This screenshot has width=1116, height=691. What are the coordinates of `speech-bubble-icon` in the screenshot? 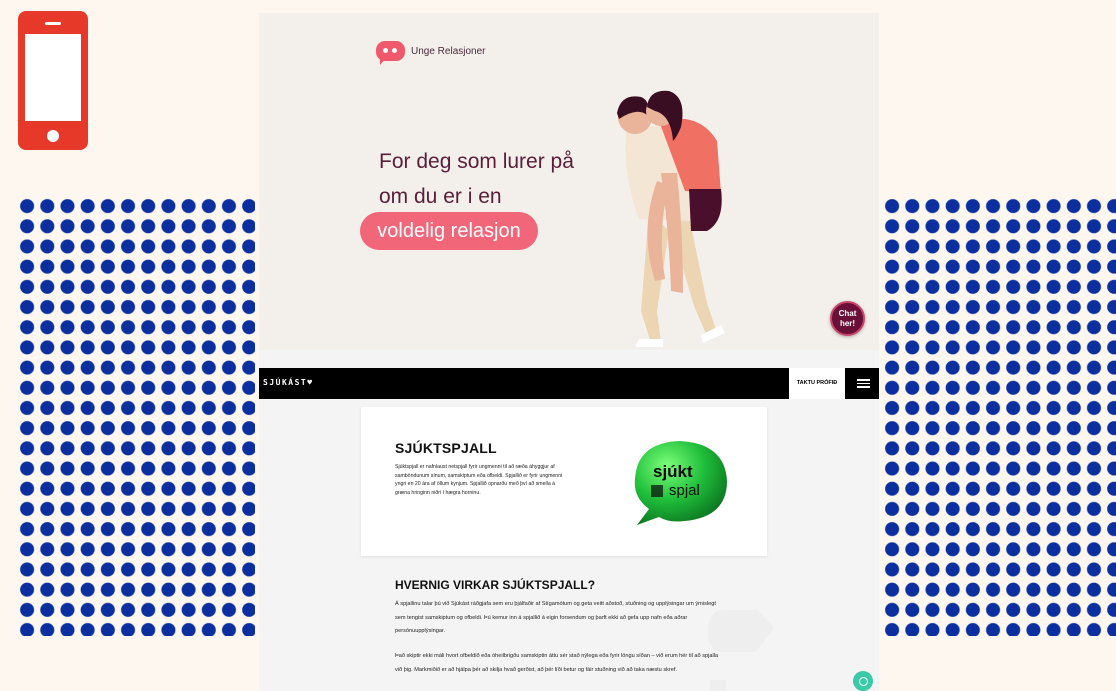 It's located at (390, 53).